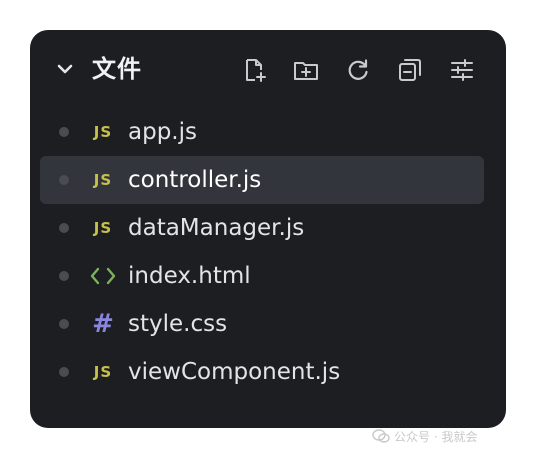 This screenshot has width=536, height=458. What do you see at coordinates (216, 228) in the screenshot?
I see `file-name: dataManager.js` at bounding box center [216, 228].